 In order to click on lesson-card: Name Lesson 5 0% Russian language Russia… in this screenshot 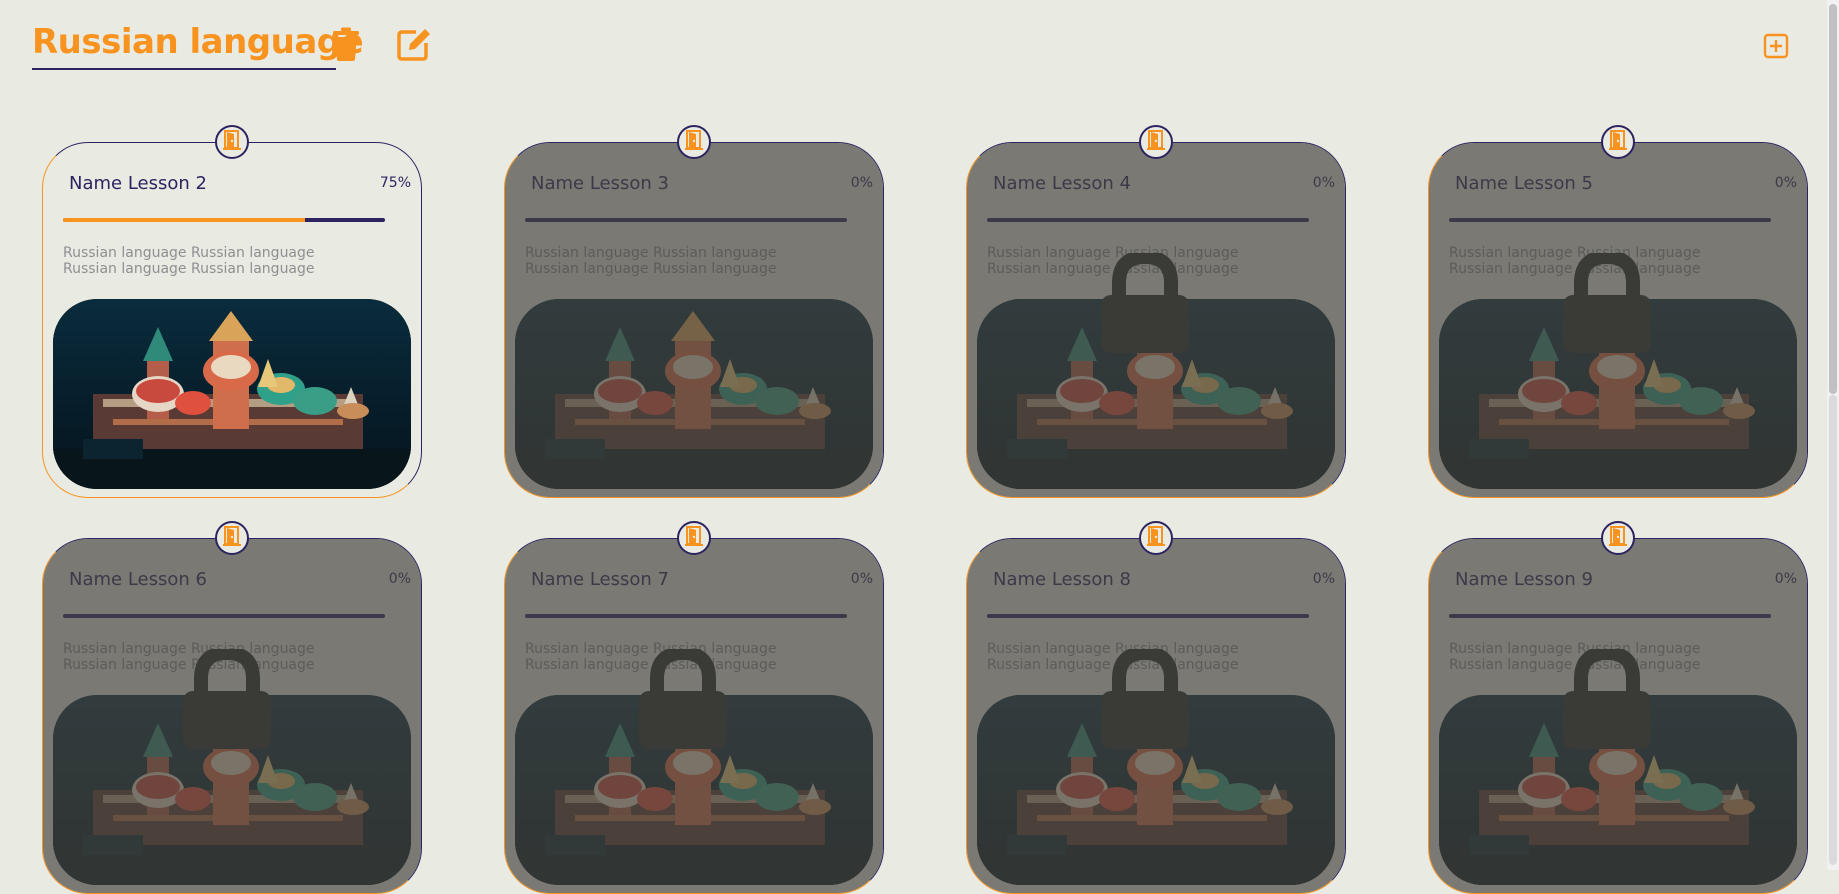, I will do `click(1618, 320)`.